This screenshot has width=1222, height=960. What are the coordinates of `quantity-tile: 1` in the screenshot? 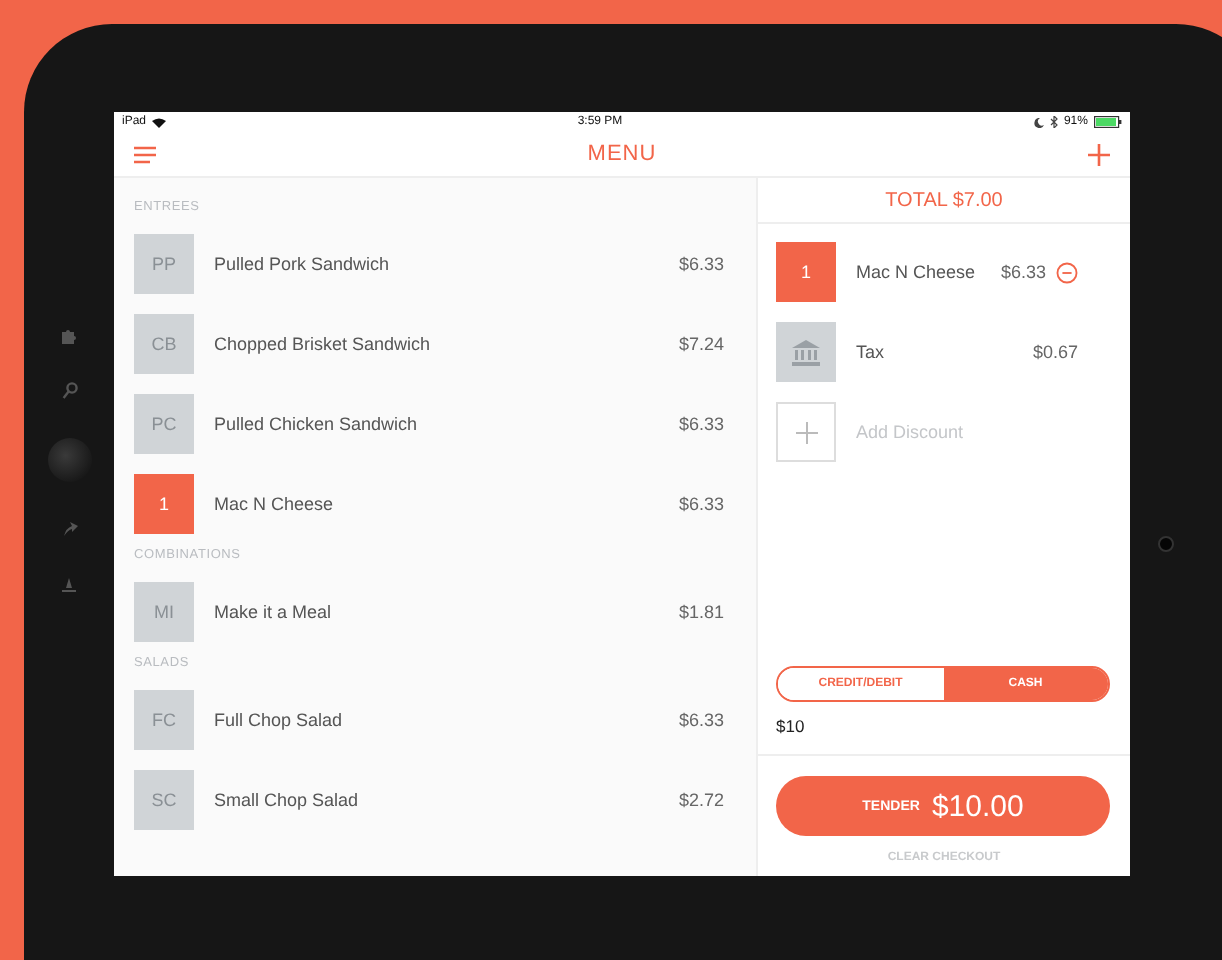 It's located at (806, 272).